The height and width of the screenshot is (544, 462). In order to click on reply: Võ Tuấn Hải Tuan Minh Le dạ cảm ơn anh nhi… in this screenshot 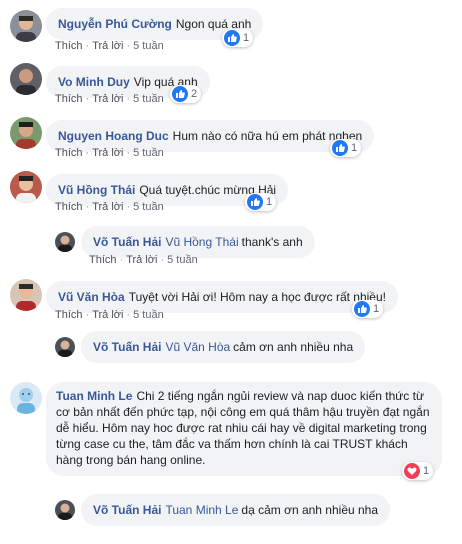, I will do `click(231, 517)`.